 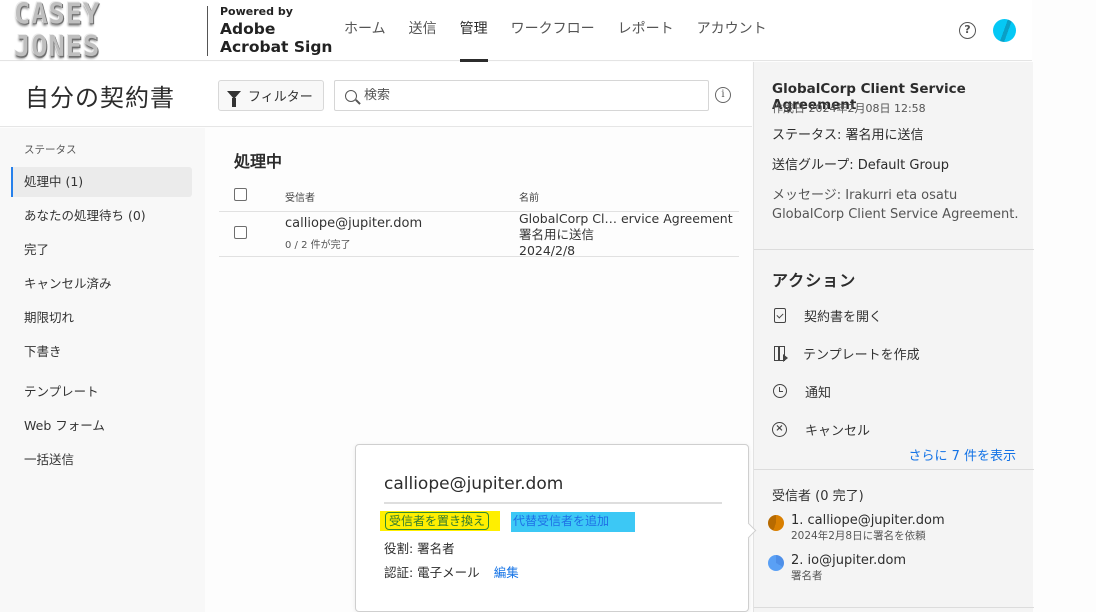 I want to click on sidebar-item-bulk-send: 一括送信, so click(x=101, y=460).